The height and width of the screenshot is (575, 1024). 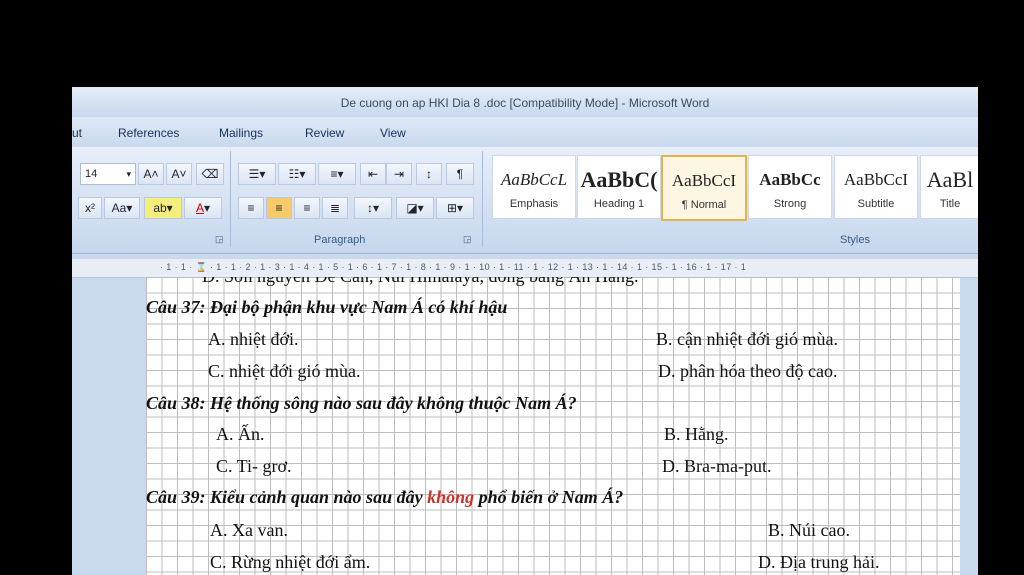 I want to click on clear-format-icon: ⌫, so click(x=210, y=174).